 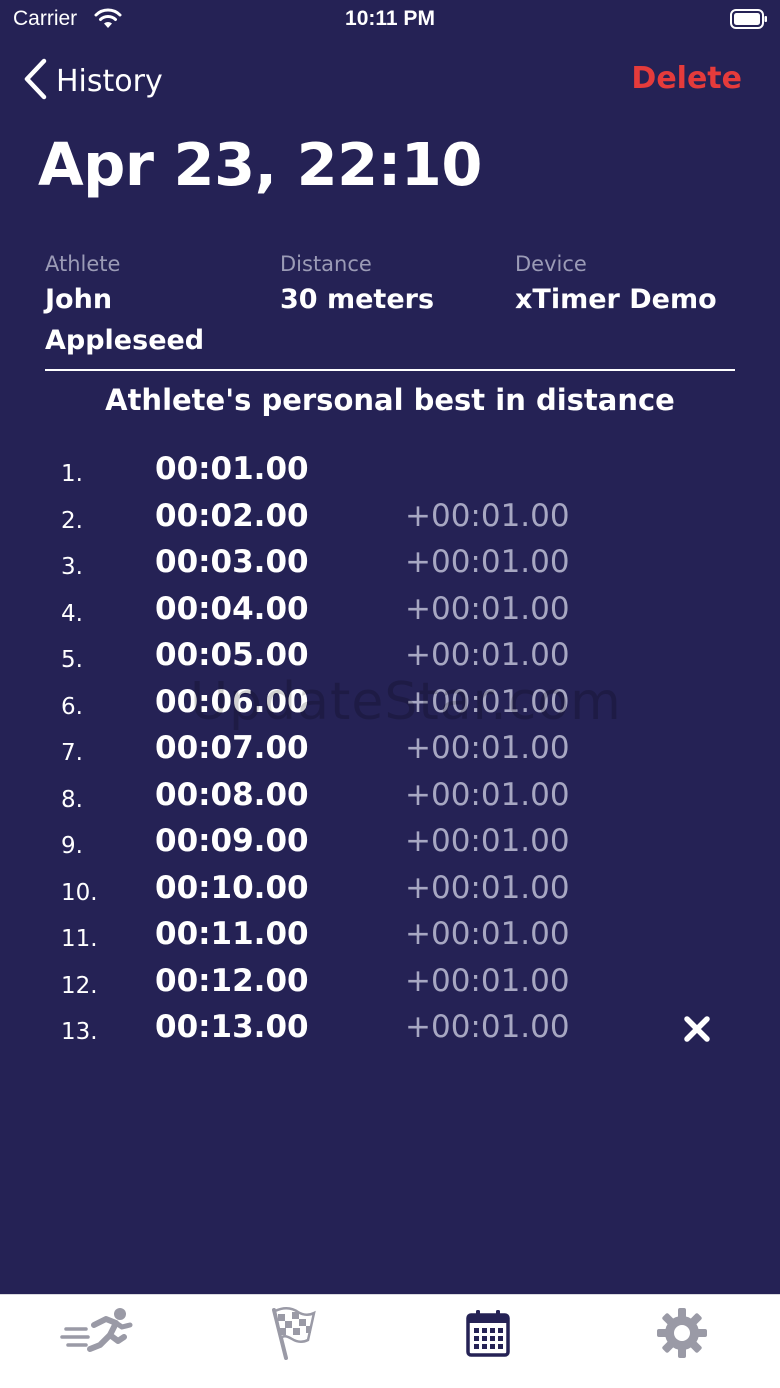 What do you see at coordinates (390, 1341) in the screenshot?
I see `tab-bar` at bounding box center [390, 1341].